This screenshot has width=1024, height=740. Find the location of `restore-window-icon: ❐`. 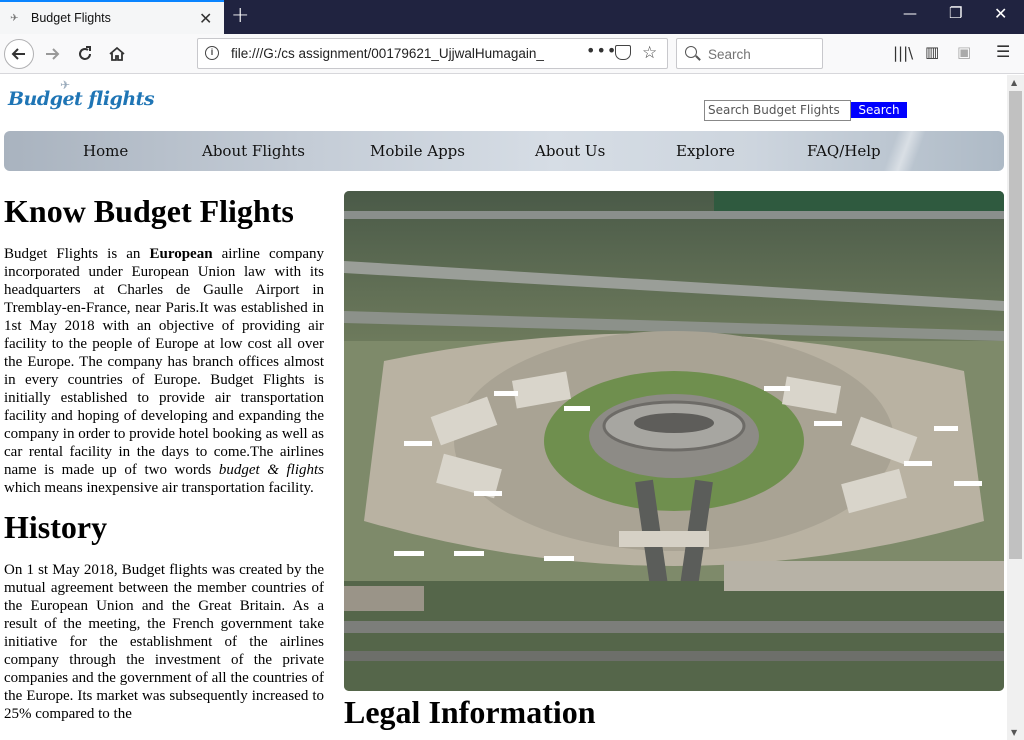

restore-window-icon: ❐ is located at coordinates (955, 13).